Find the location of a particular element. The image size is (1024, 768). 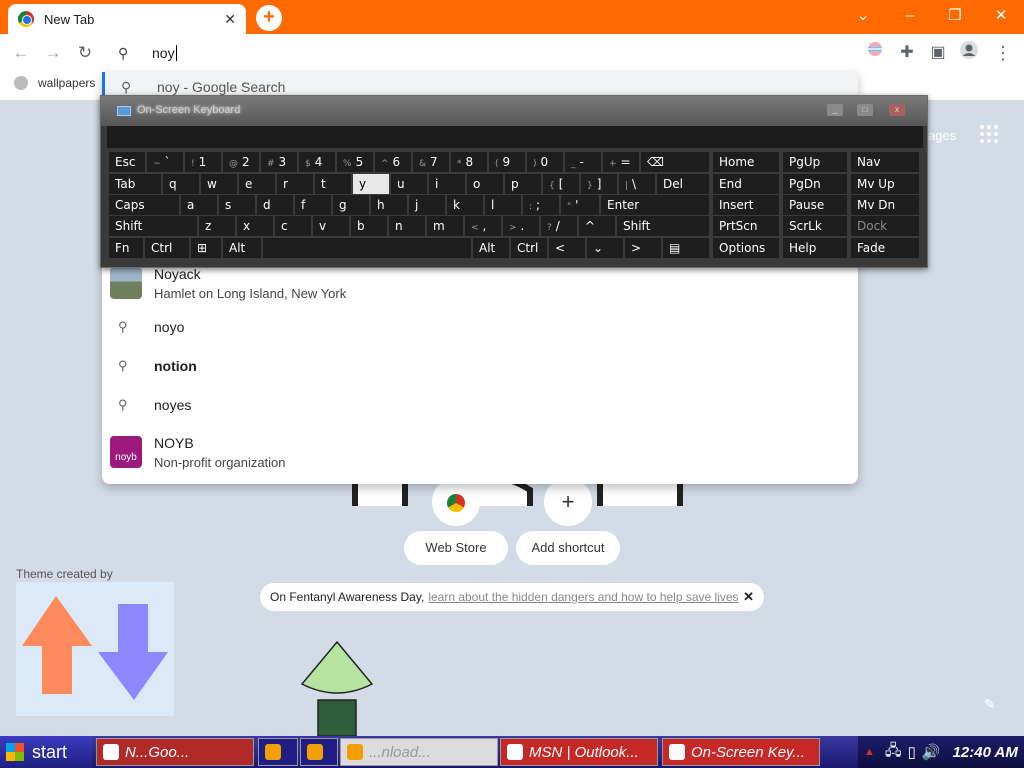

bookmark-wallpapers: wallpapers is located at coordinates (54, 83).